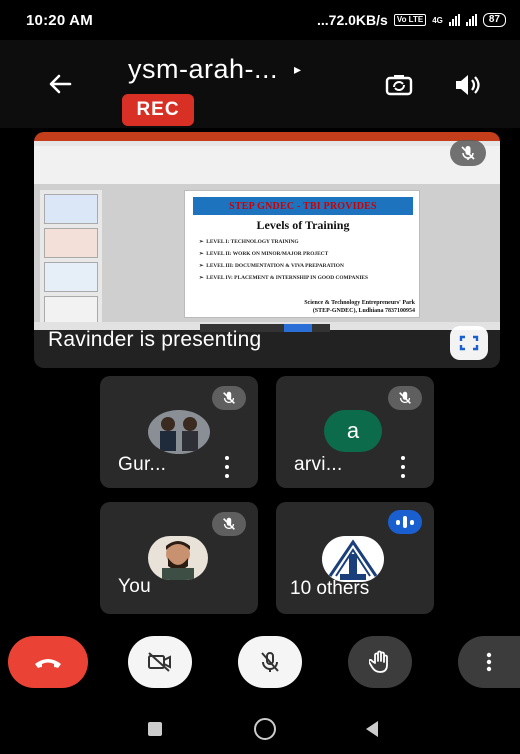  What do you see at coordinates (267, 136) in the screenshot?
I see `ppt-title-bar` at bounding box center [267, 136].